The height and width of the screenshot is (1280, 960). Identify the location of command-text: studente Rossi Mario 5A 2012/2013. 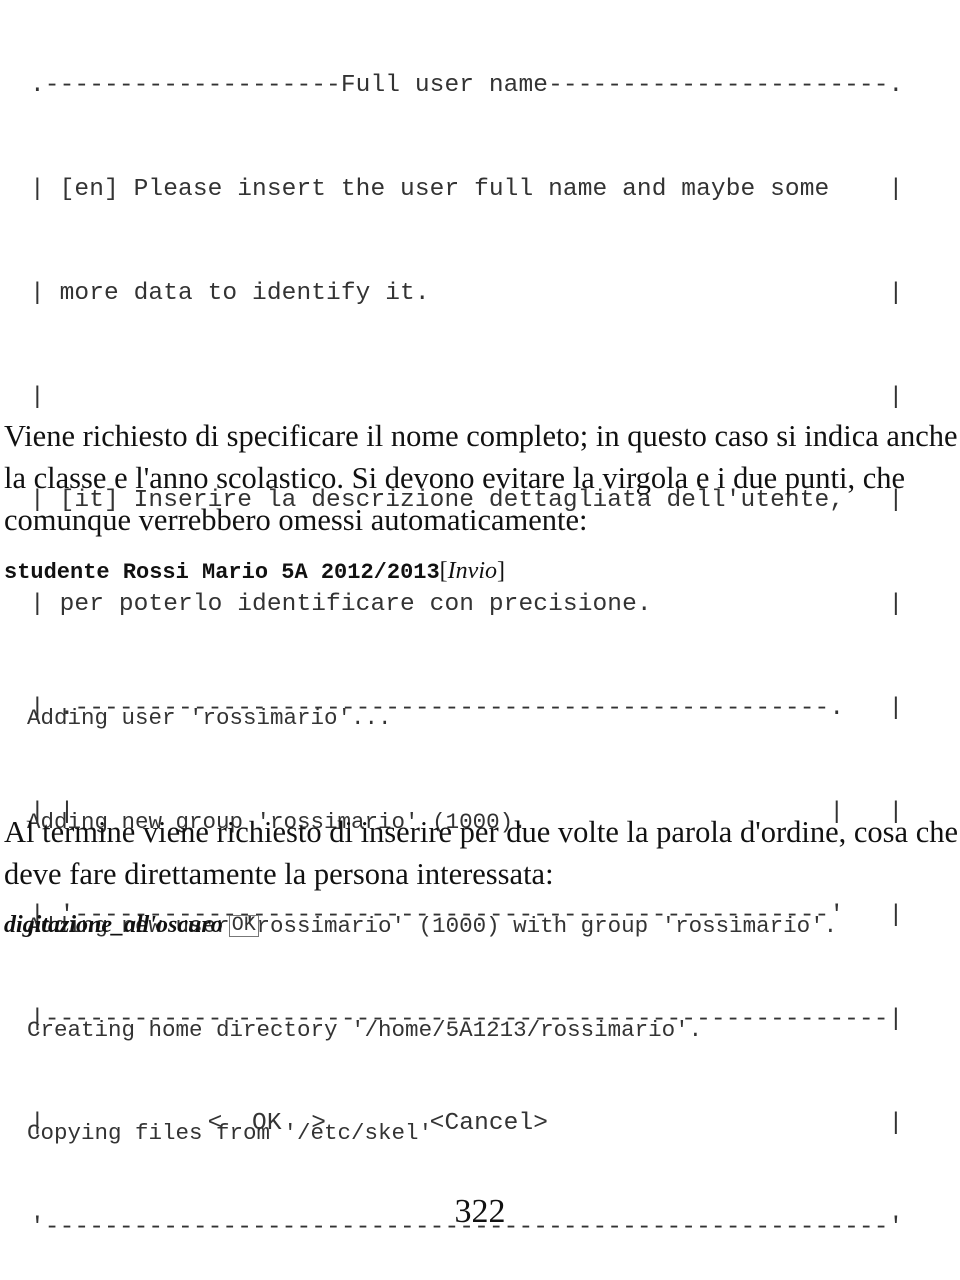
(222, 572).